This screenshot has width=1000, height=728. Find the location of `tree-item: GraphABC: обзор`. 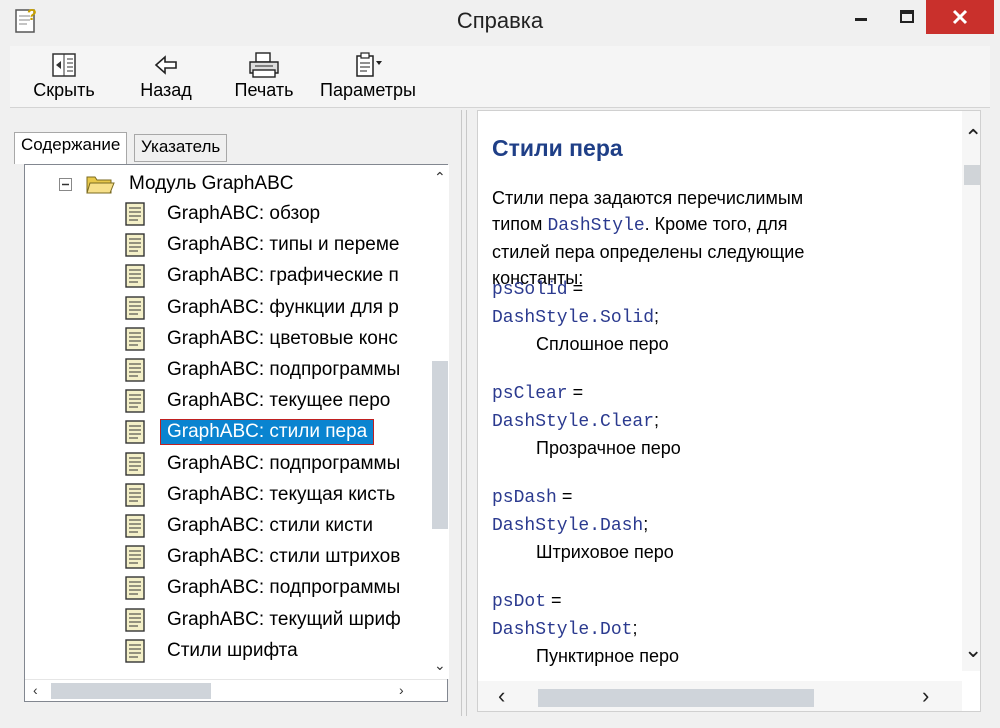

tree-item: GraphABC: обзор is located at coordinates (226, 214).